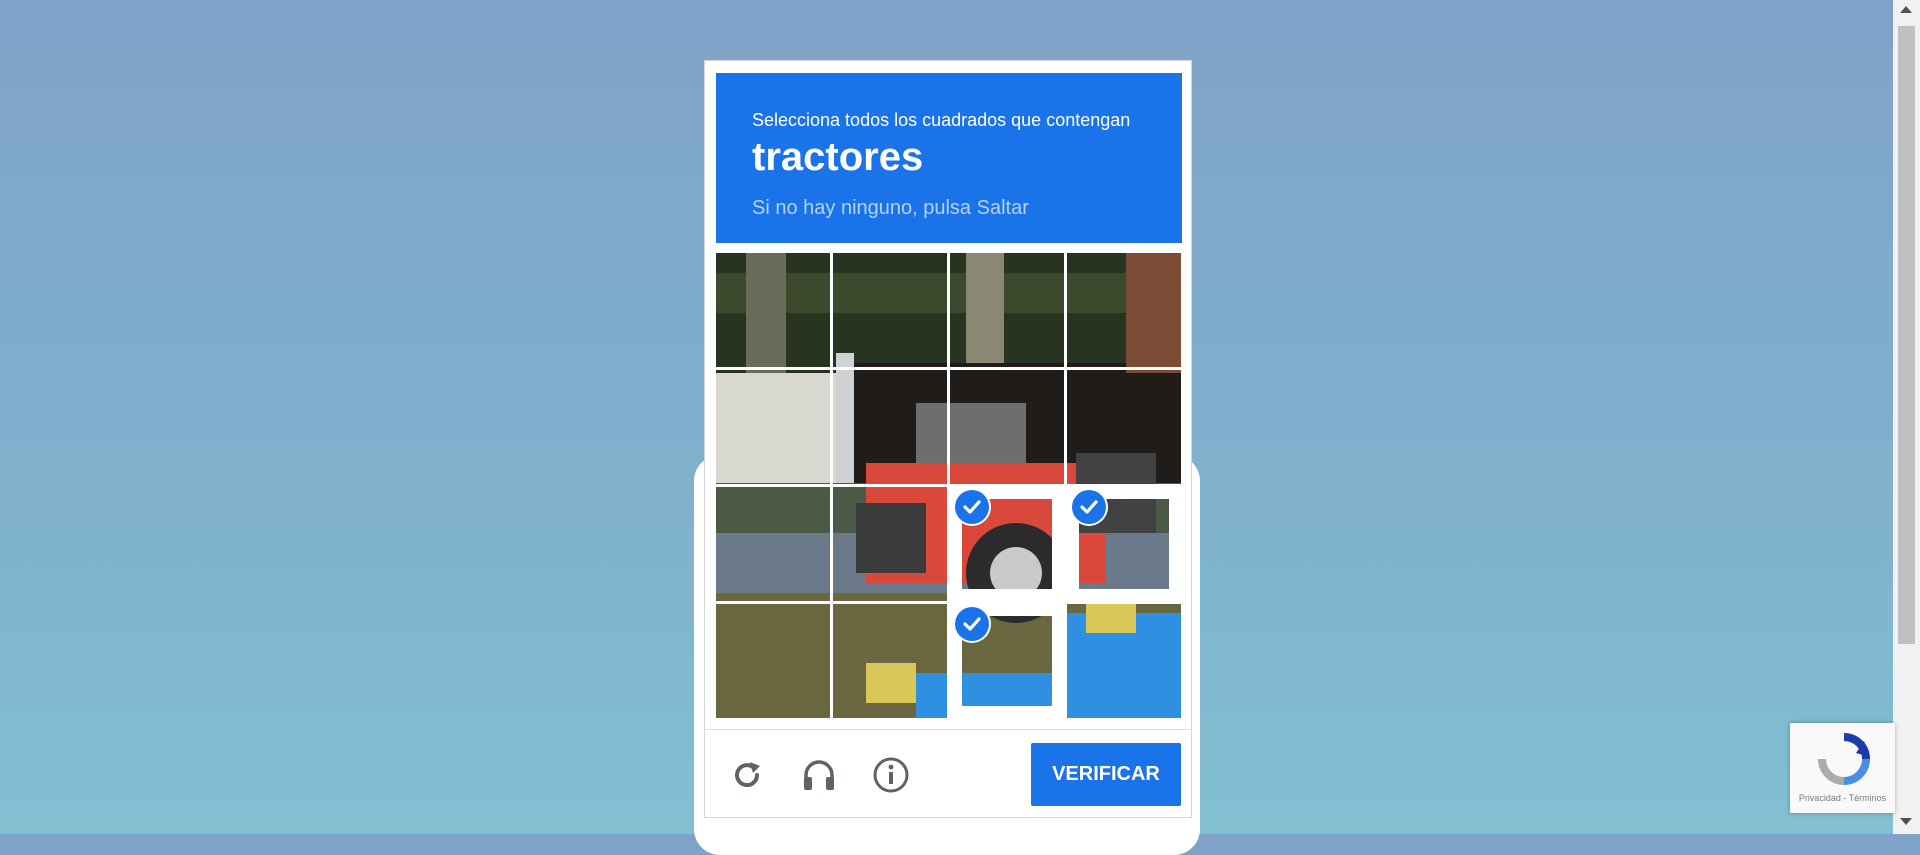  I want to click on skip-hint: Si no hay ninguno, pulsa Saltar, so click(890, 208).